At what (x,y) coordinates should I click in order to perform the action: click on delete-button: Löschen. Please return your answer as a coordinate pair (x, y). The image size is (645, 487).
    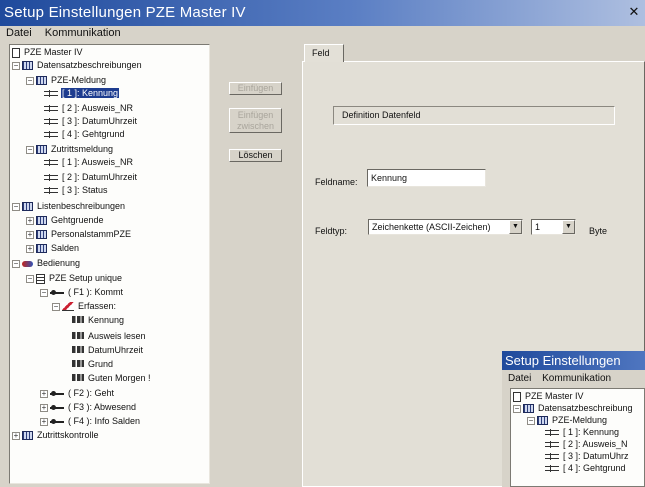
    Looking at the image, I should click on (255, 155).